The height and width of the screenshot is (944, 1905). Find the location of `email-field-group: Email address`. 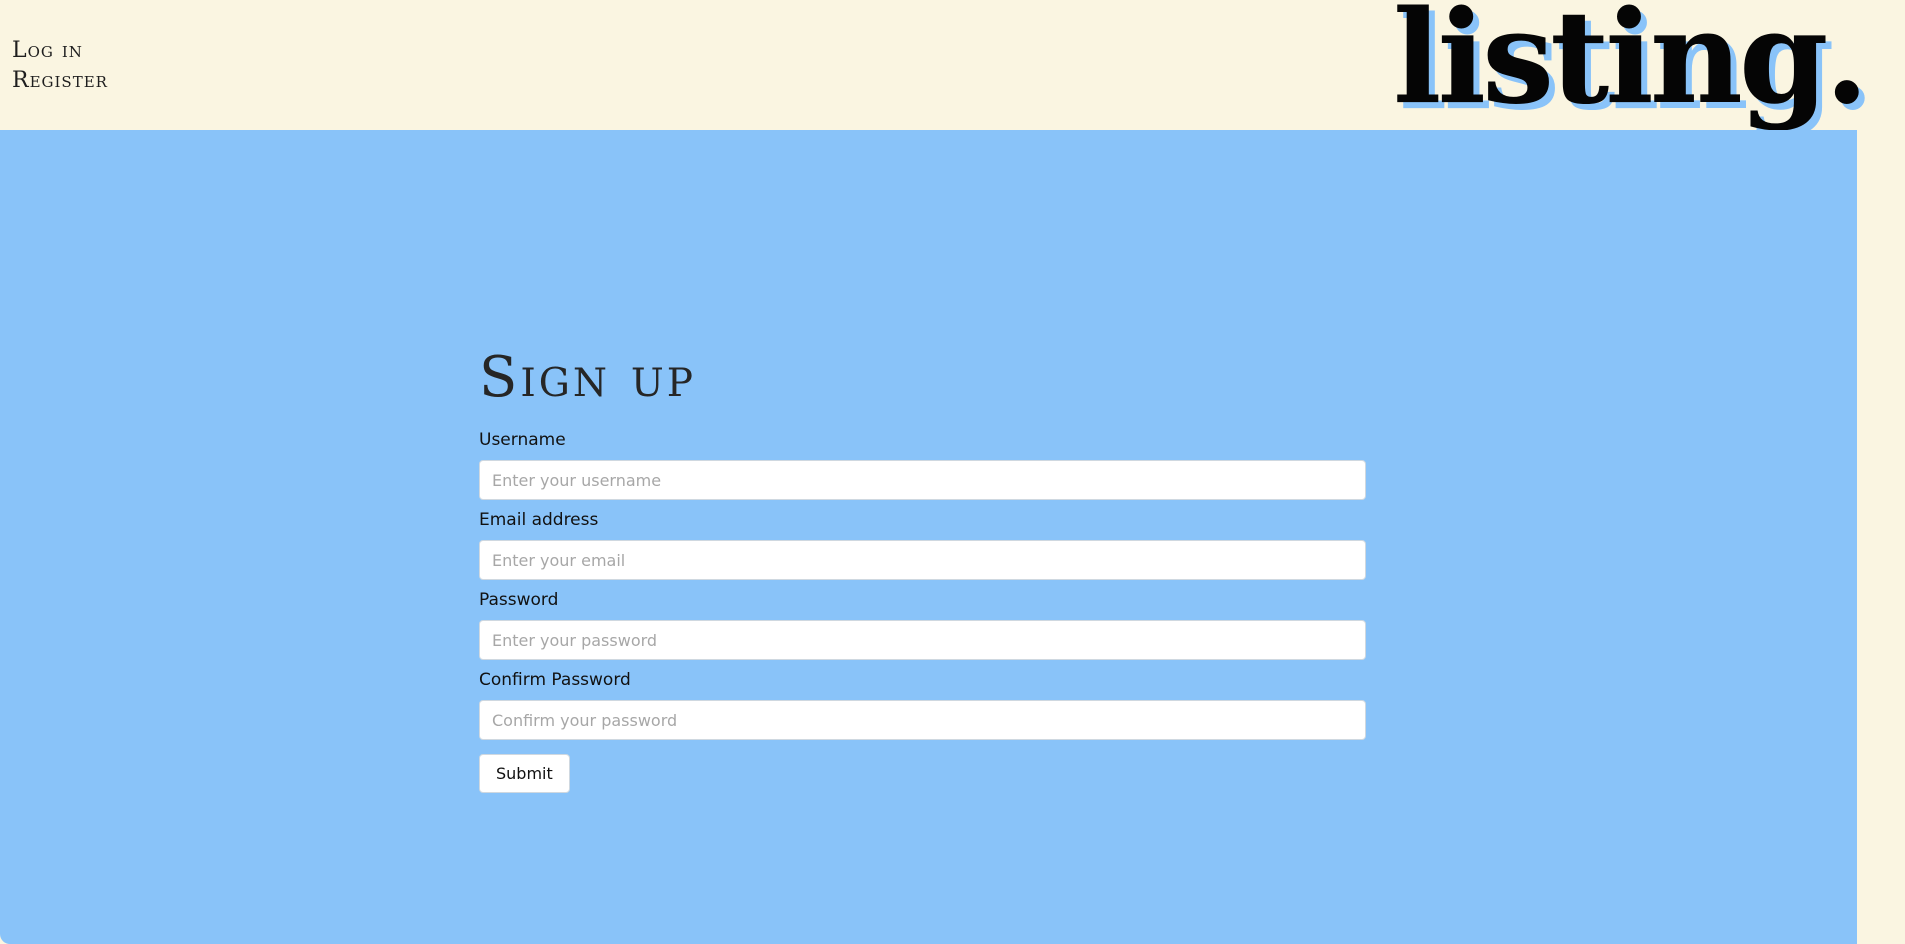

email-field-group: Email address is located at coordinates (922, 545).